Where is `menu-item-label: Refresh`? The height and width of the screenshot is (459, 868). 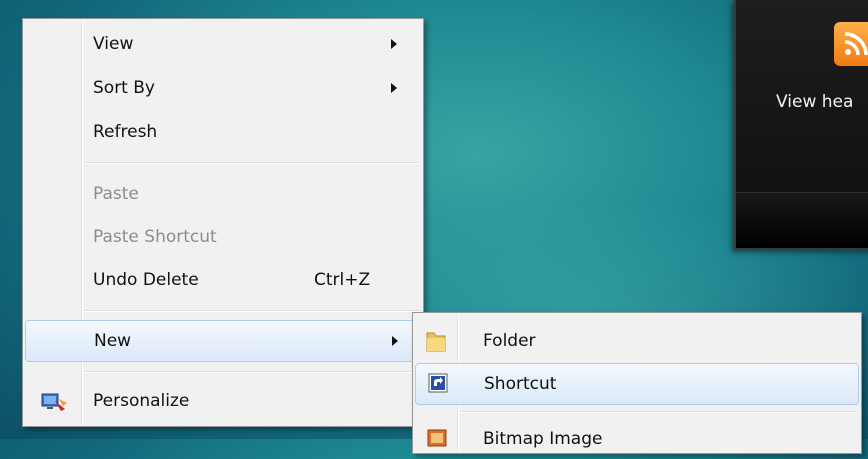 menu-item-label: Refresh is located at coordinates (125, 132).